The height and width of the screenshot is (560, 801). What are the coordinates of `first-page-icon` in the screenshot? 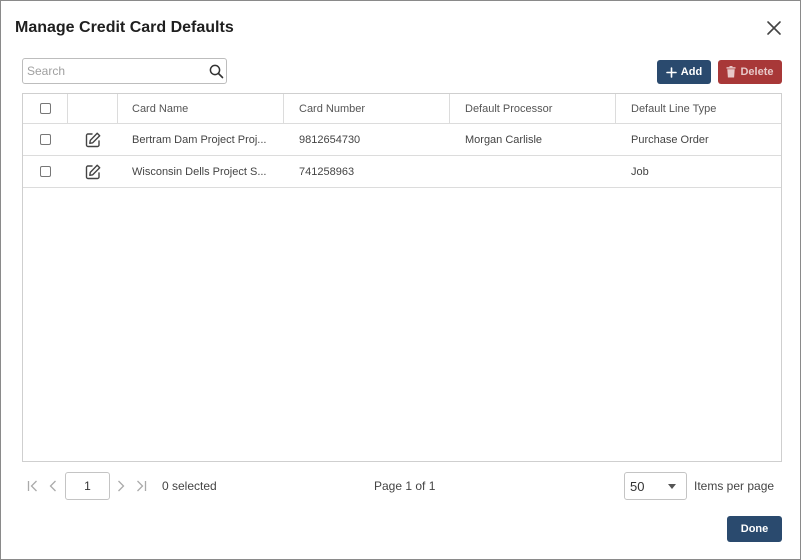 It's located at (33, 486).